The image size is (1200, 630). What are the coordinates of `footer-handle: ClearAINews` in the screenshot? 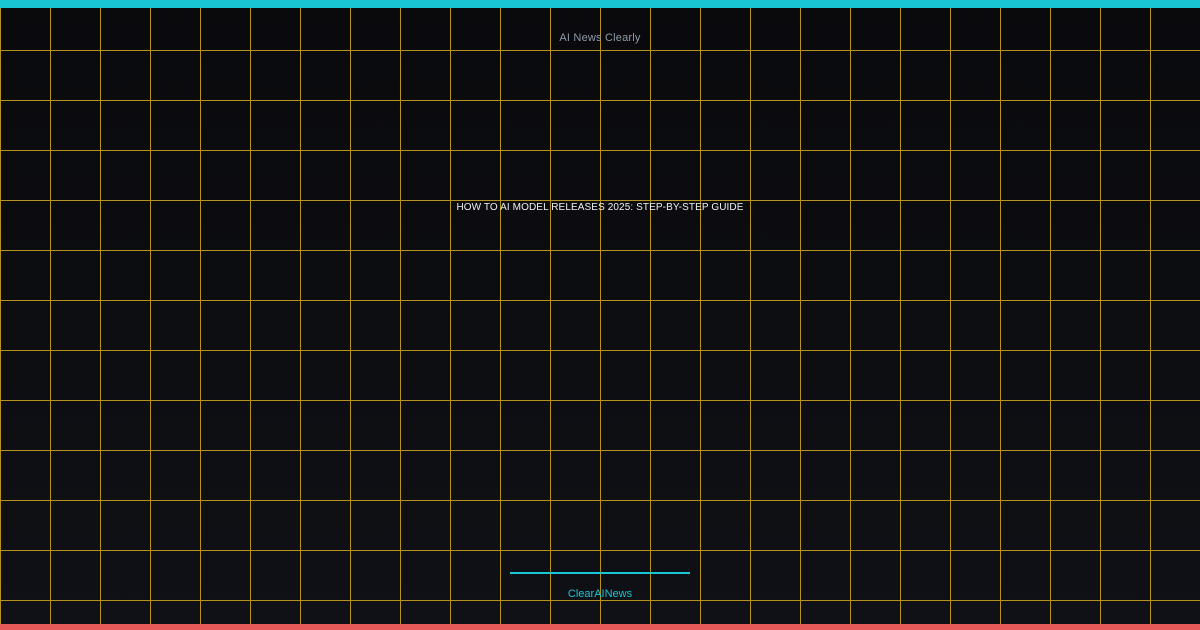 It's located at (600, 594).